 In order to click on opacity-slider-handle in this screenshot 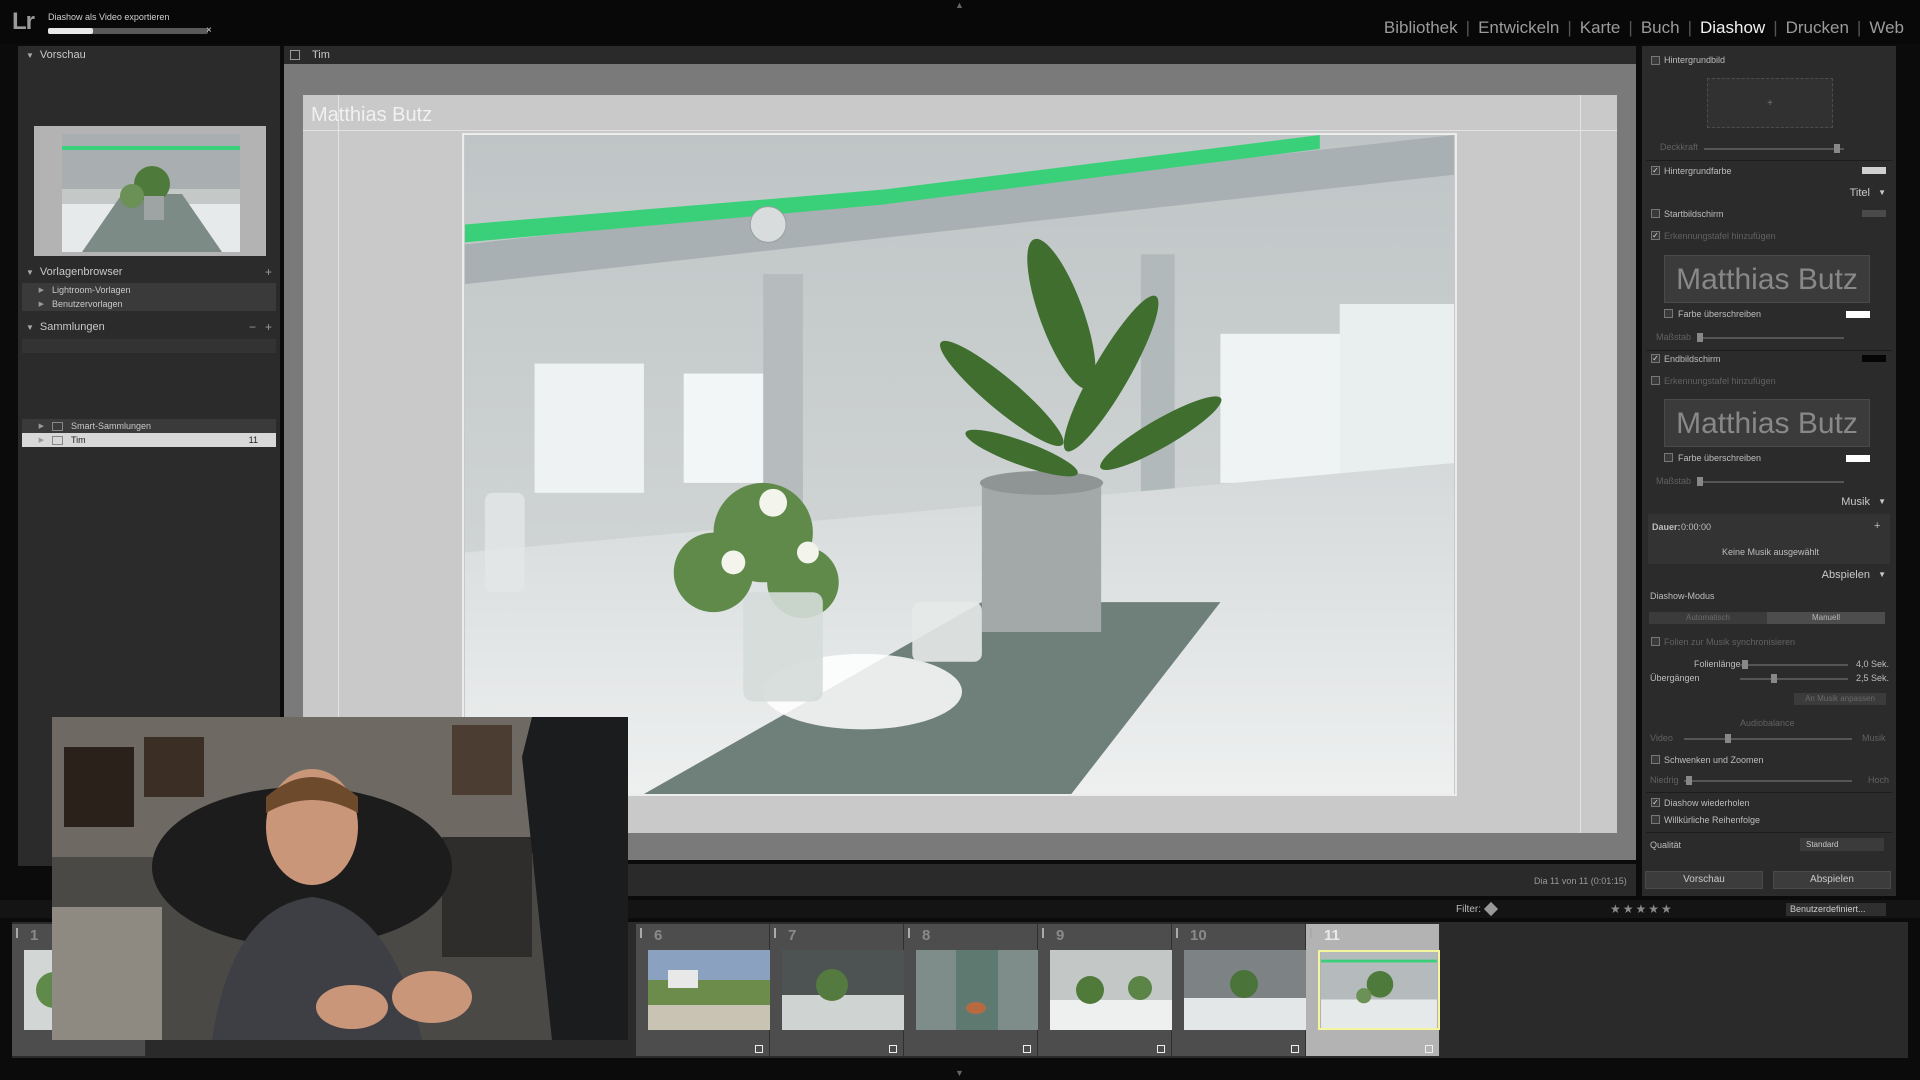, I will do `click(1837, 148)`.